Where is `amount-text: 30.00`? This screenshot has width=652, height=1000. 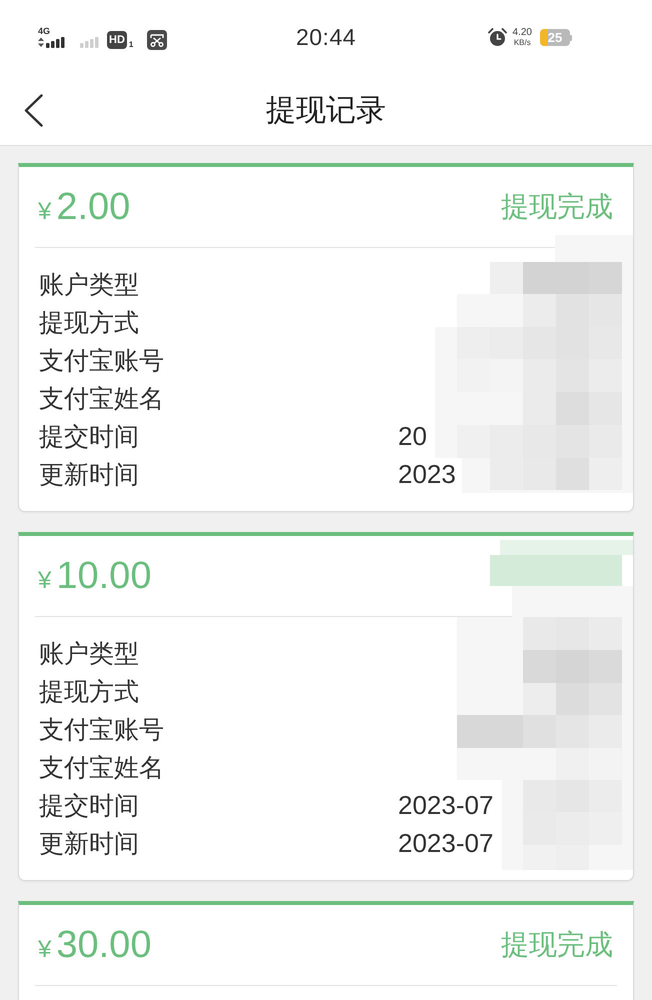
amount-text: 30.00 is located at coordinates (104, 945).